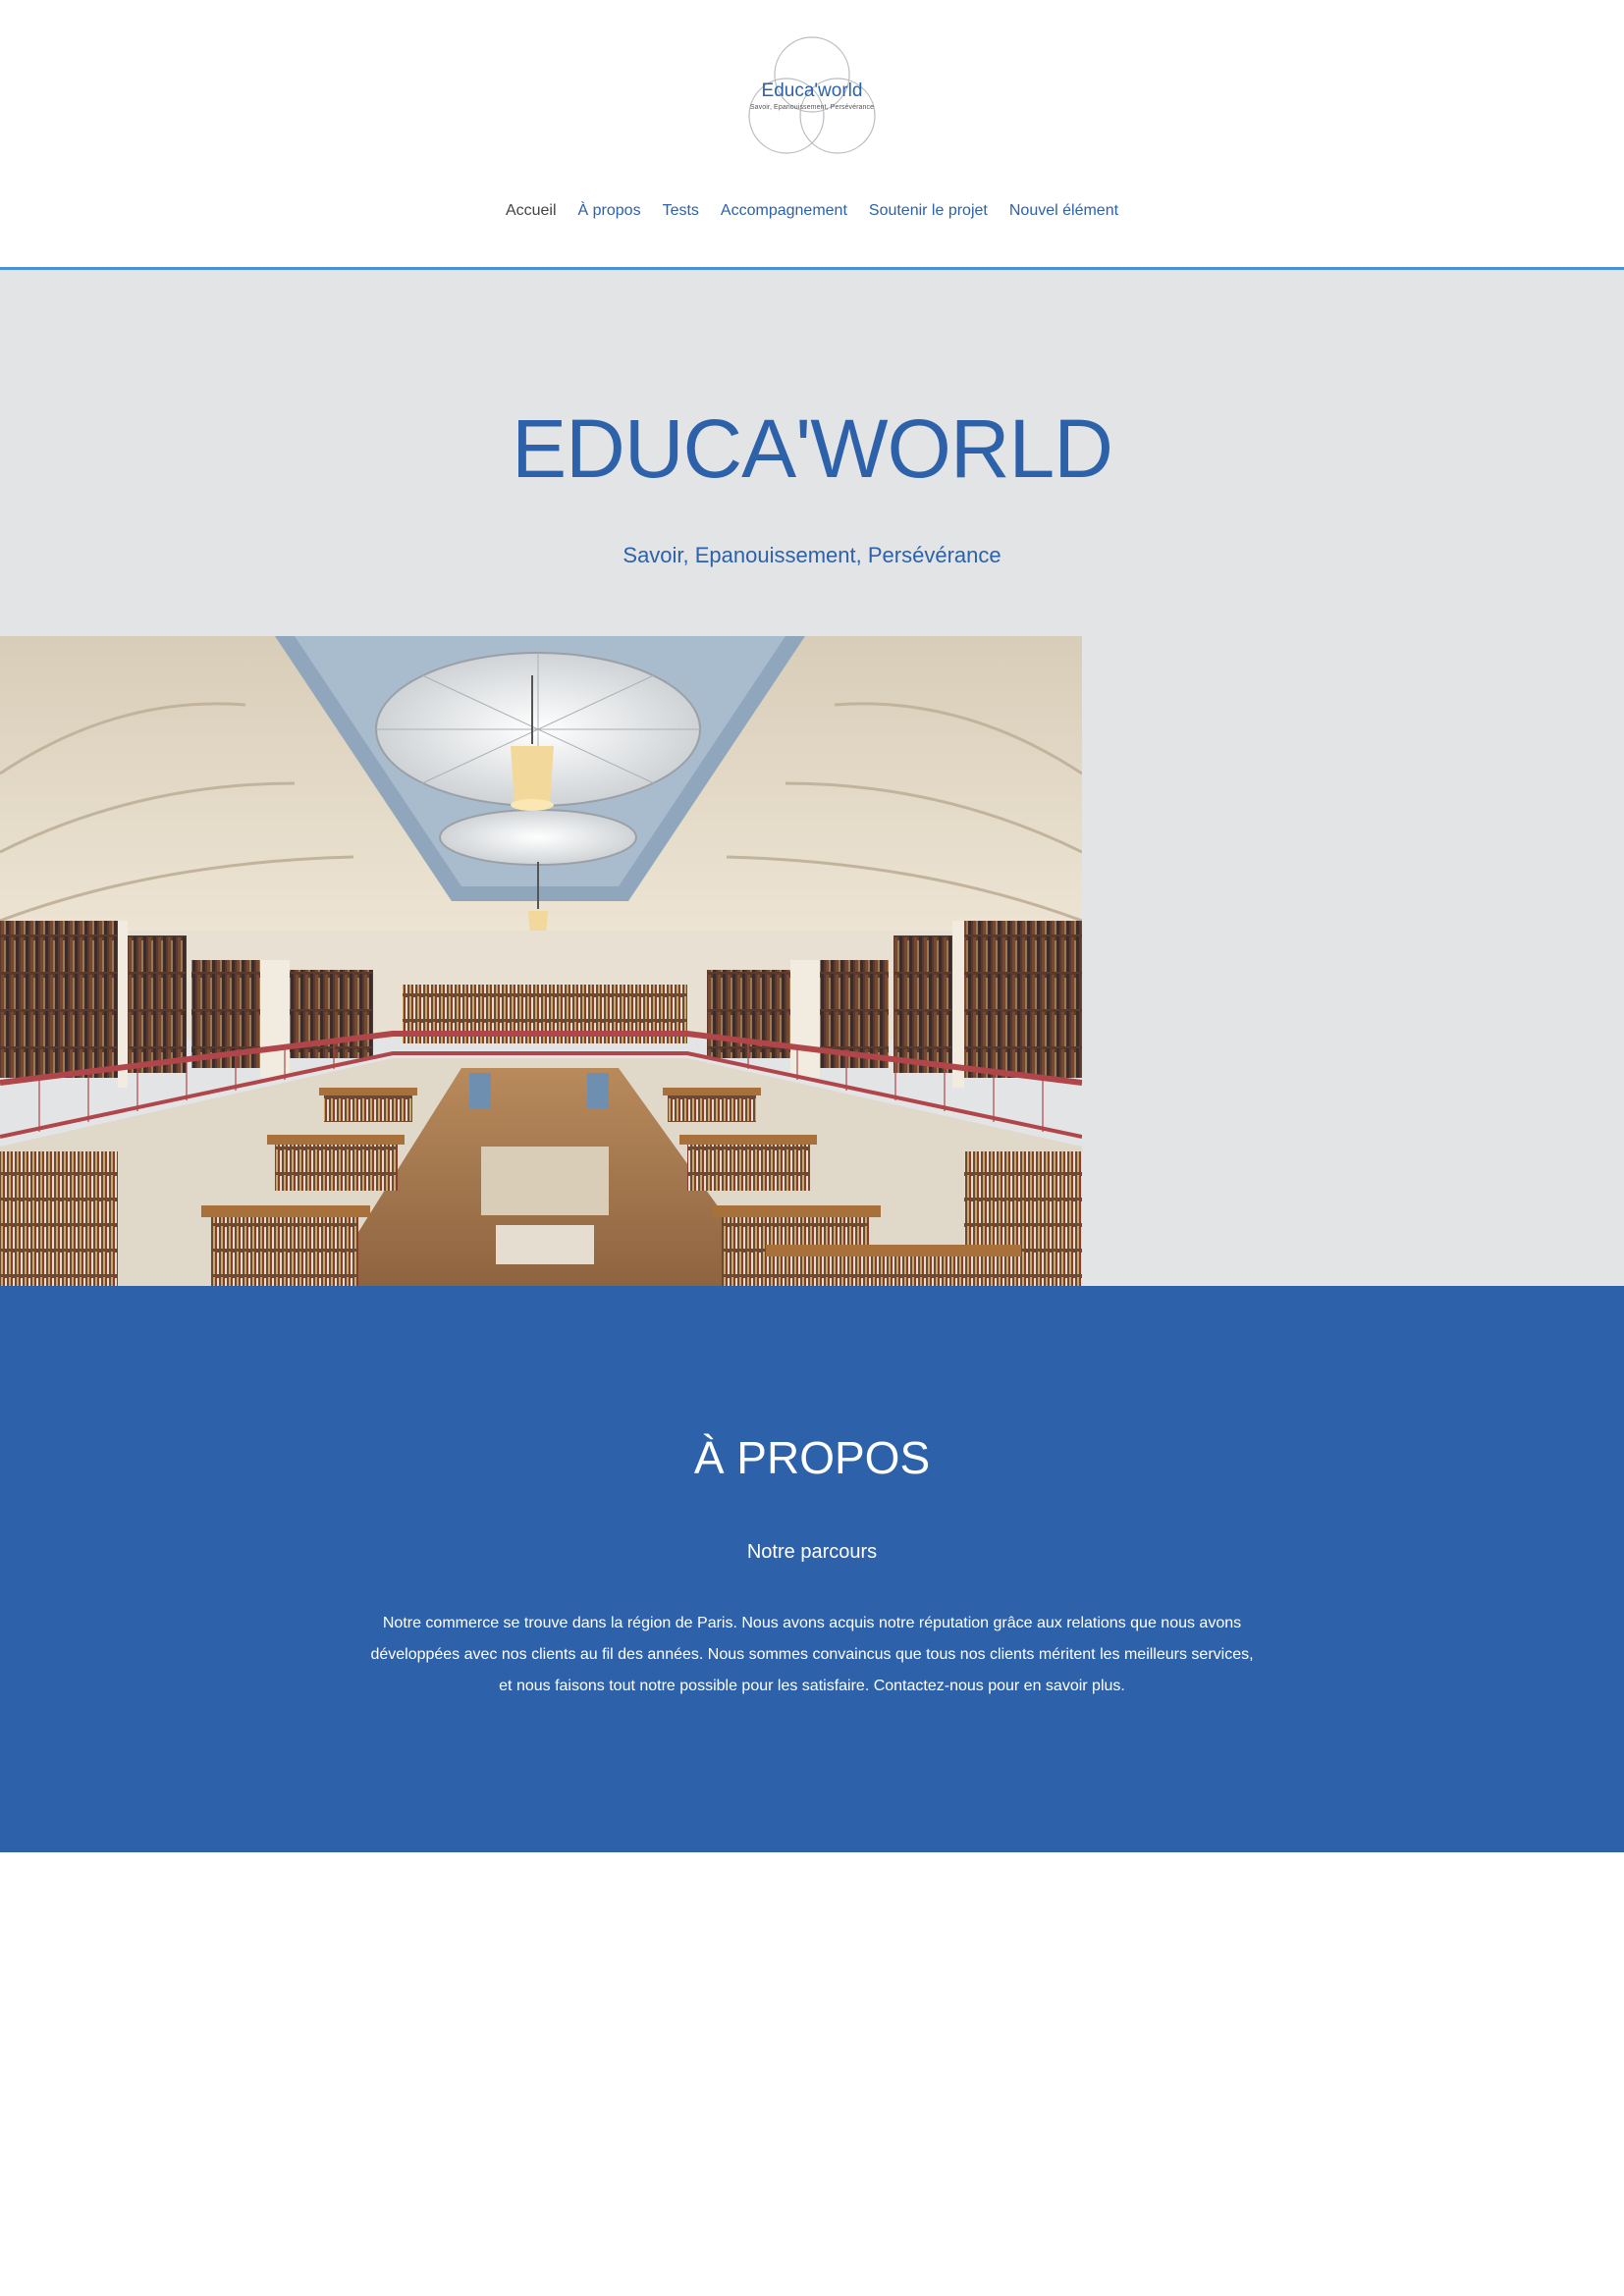 This screenshot has height=2296, width=1624. I want to click on about-title: À PROPOS, so click(812, 1457).